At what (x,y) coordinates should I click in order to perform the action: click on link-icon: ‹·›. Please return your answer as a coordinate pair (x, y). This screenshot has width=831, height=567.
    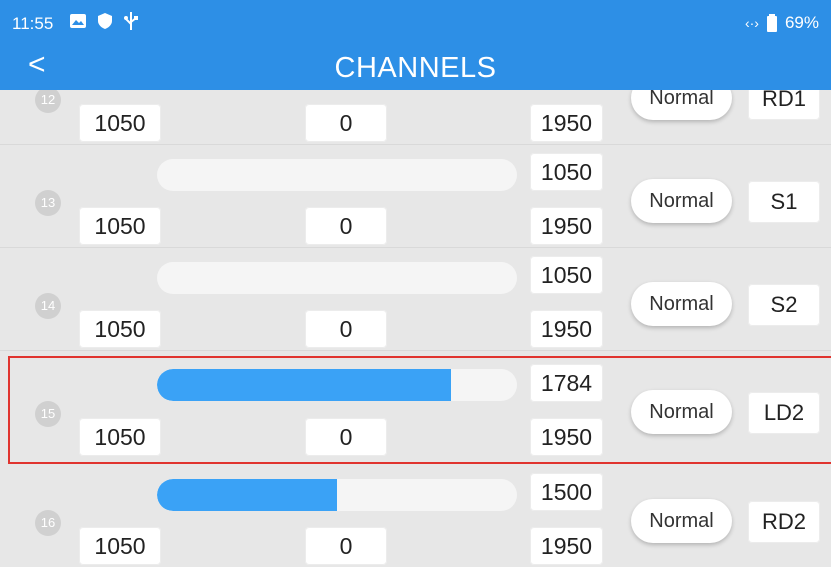
    Looking at the image, I should click on (751, 23).